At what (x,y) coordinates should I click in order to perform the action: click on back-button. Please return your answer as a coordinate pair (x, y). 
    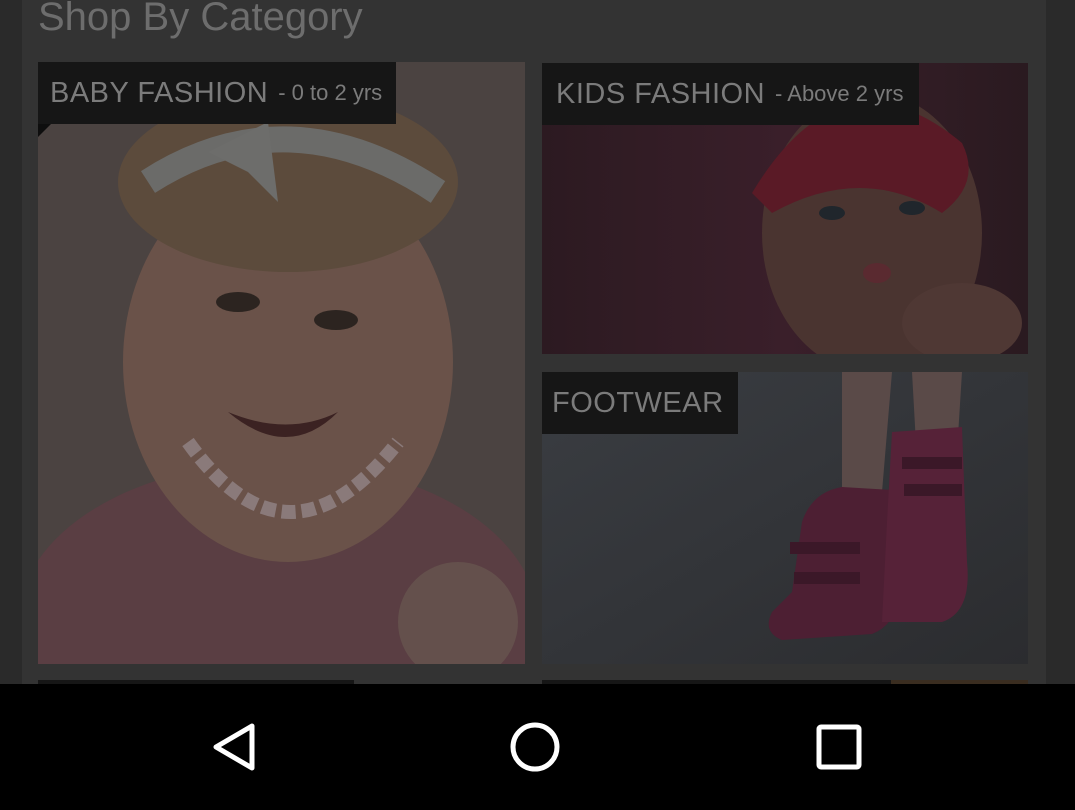
    Looking at the image, I should click on (234, 747).